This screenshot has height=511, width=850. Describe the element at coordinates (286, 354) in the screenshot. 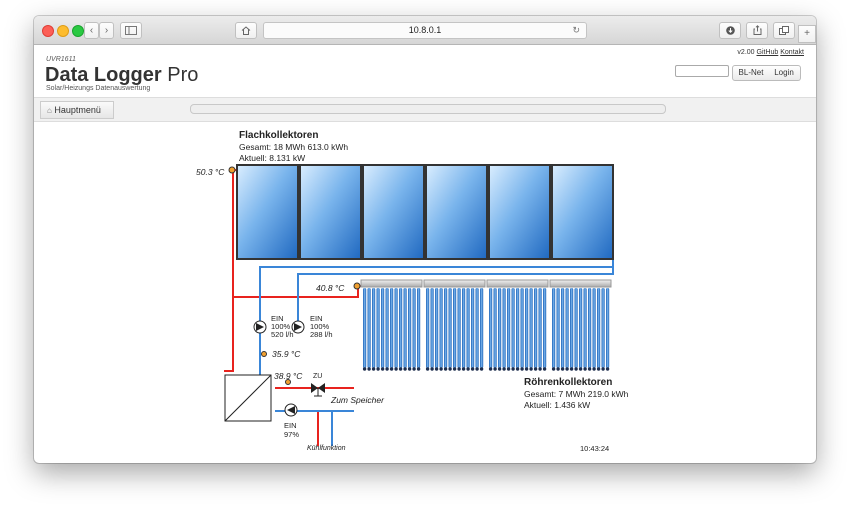

I see `return-temp-label: 35.9 °C` at that location.